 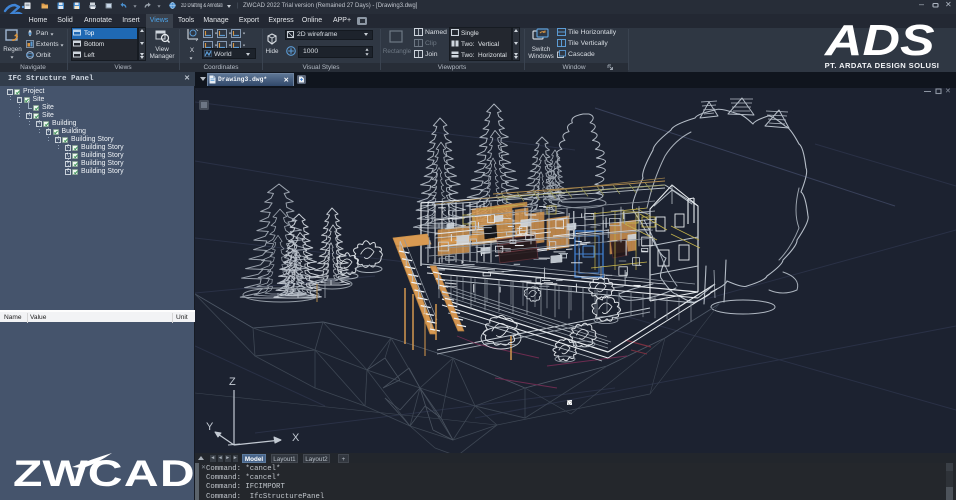 I want to click on svg-text: X, so click(x=296, y=438).